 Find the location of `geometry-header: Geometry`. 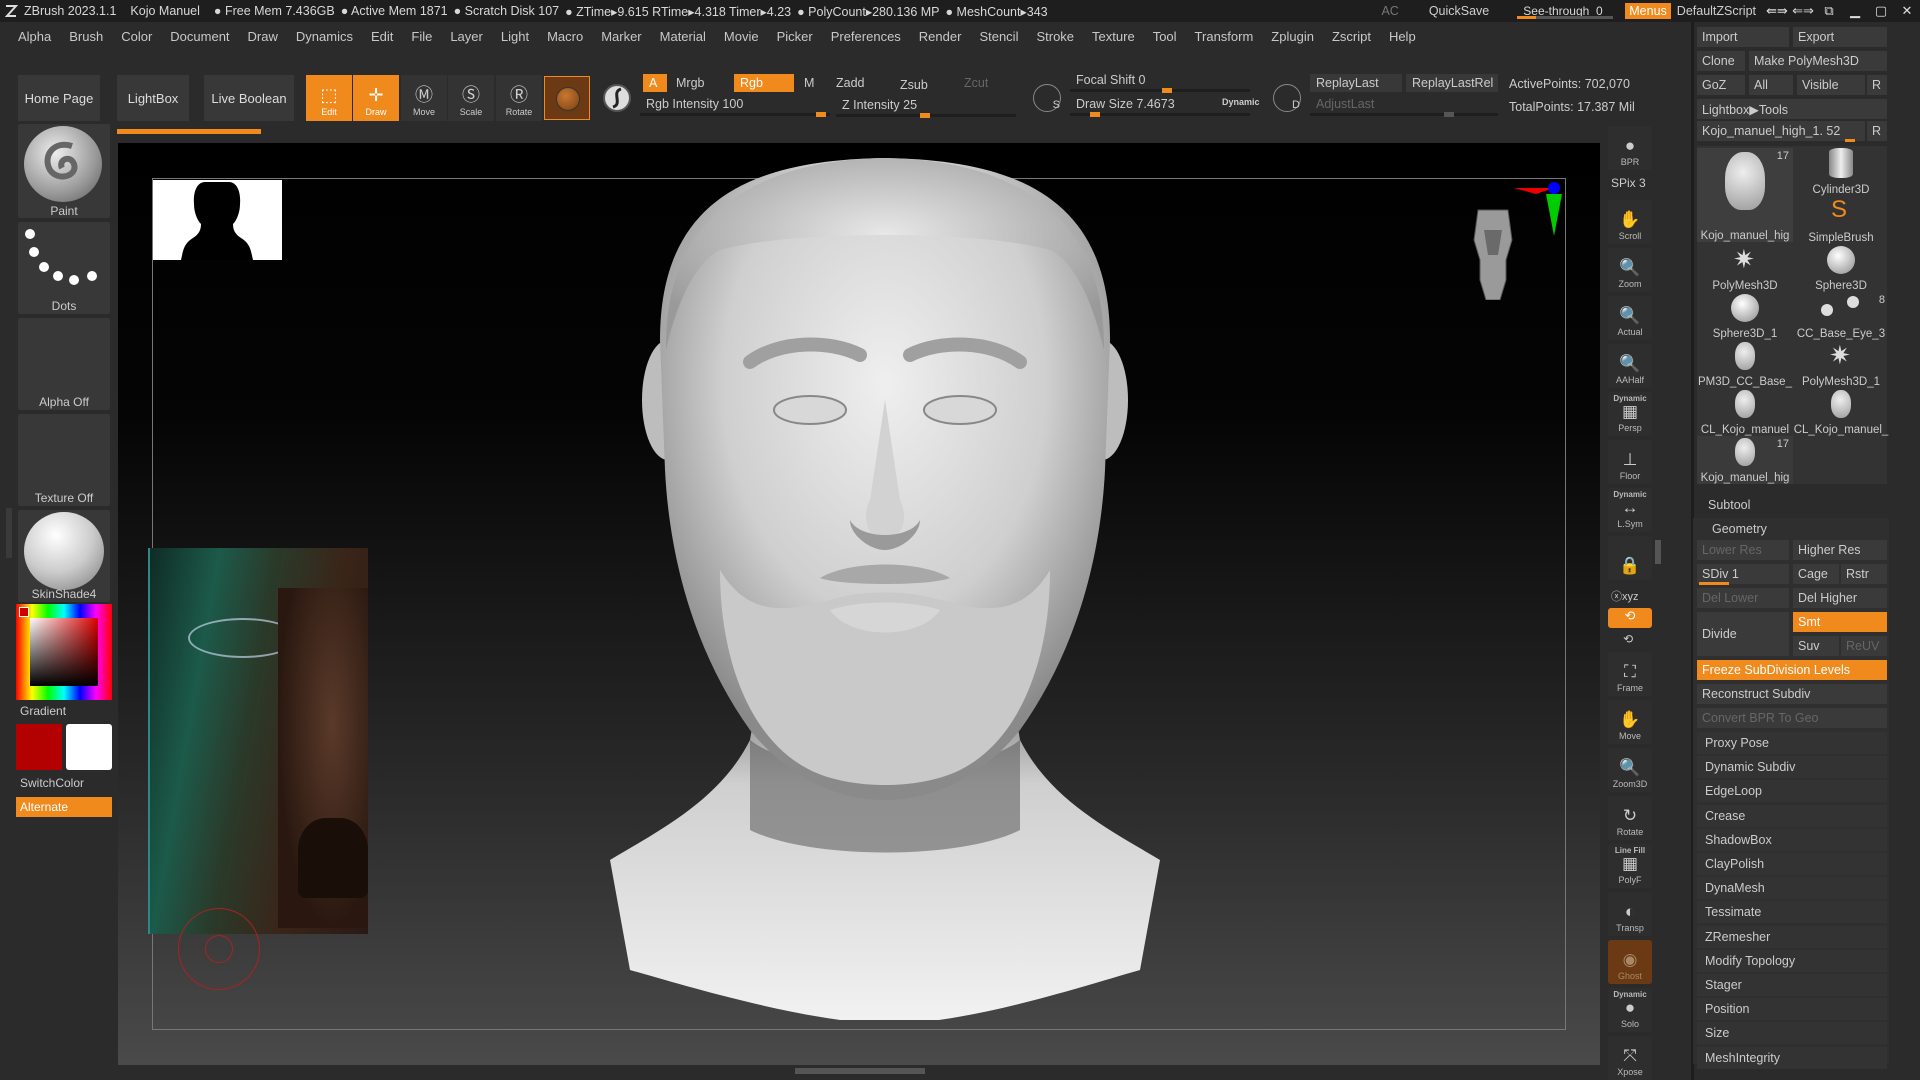

geometry-header: Geometry is located at coordinates (1739, 529).